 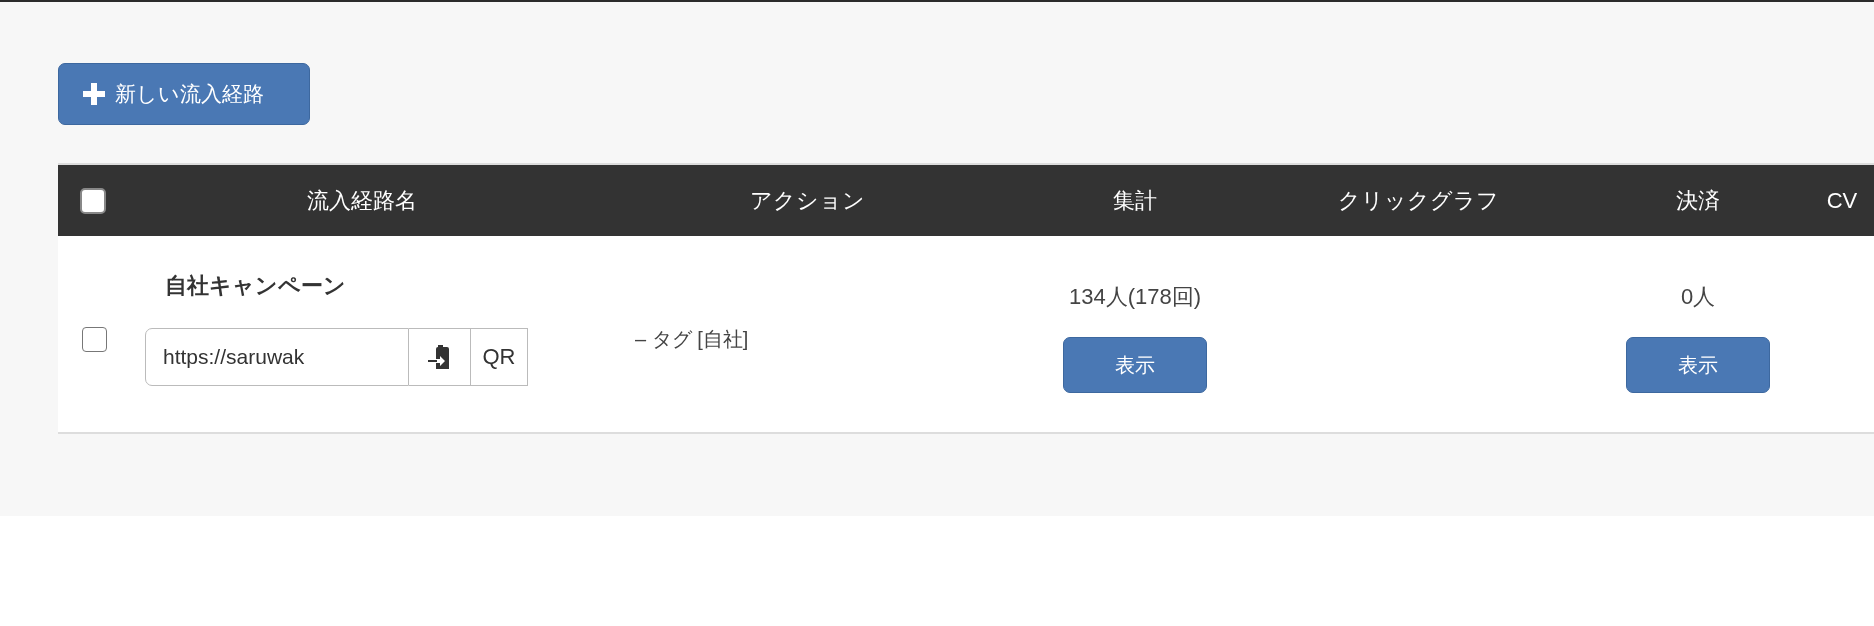 I want to click on payment-count: 0人, so click(x=1698, y=296).